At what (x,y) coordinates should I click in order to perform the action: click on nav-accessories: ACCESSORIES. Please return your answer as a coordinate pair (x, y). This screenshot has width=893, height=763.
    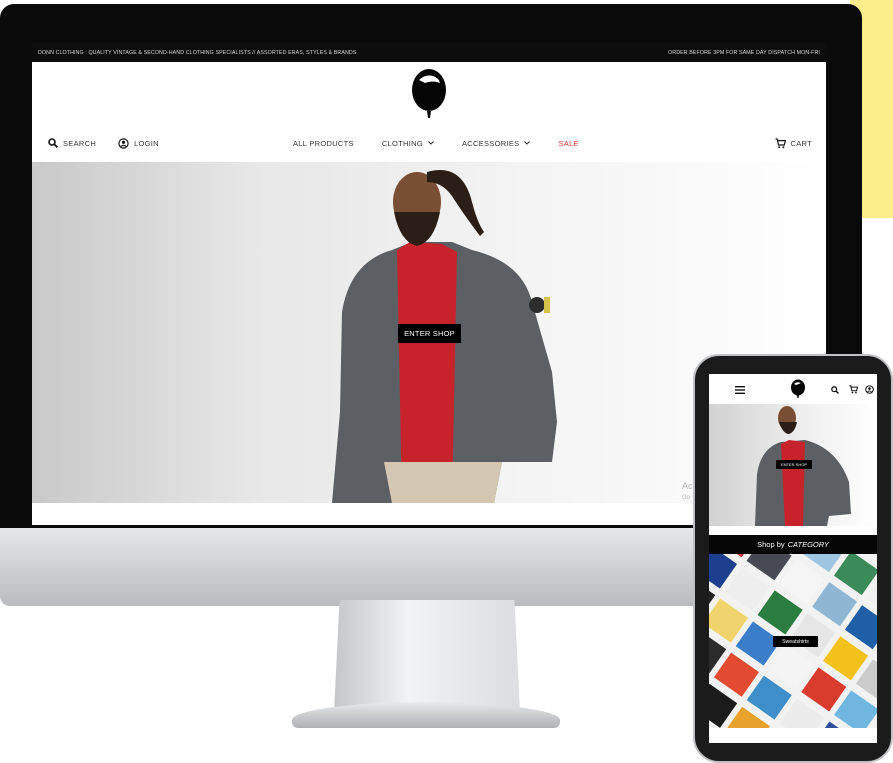
    Looking at the image, I should click on (496, 143).